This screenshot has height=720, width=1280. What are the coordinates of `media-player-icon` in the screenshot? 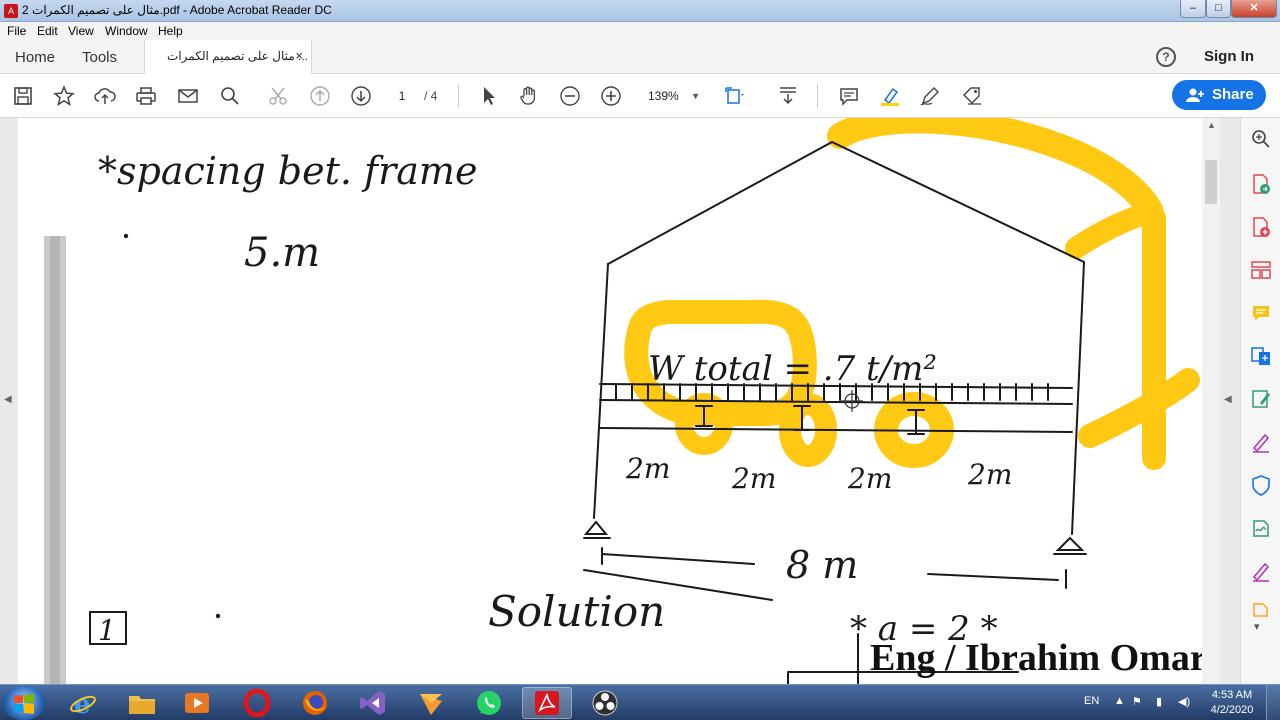 It's located at (197, 703).